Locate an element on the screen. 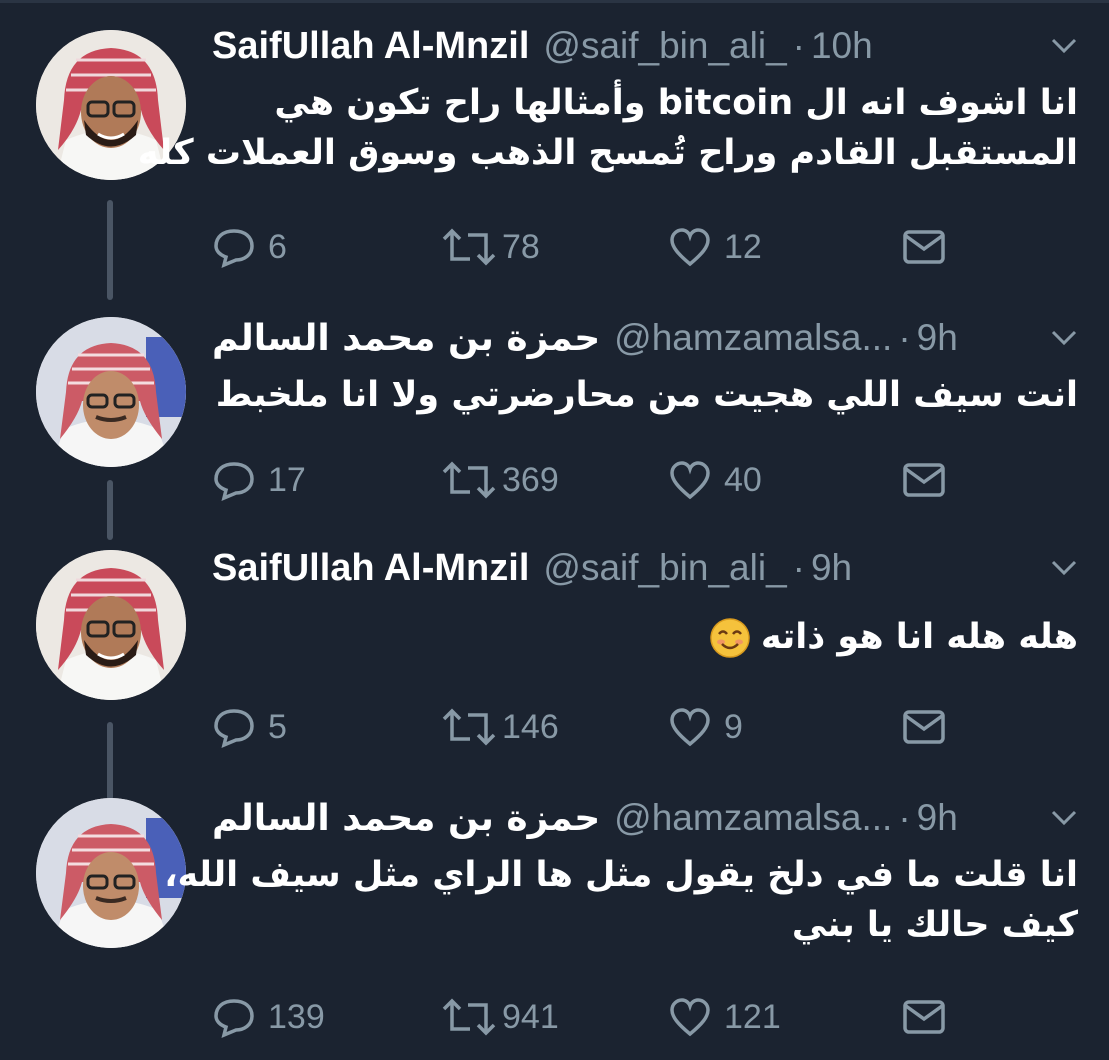 This screenshot has width=1109, height=1060. timestamp: 10h is located at coordinates (842, 46).